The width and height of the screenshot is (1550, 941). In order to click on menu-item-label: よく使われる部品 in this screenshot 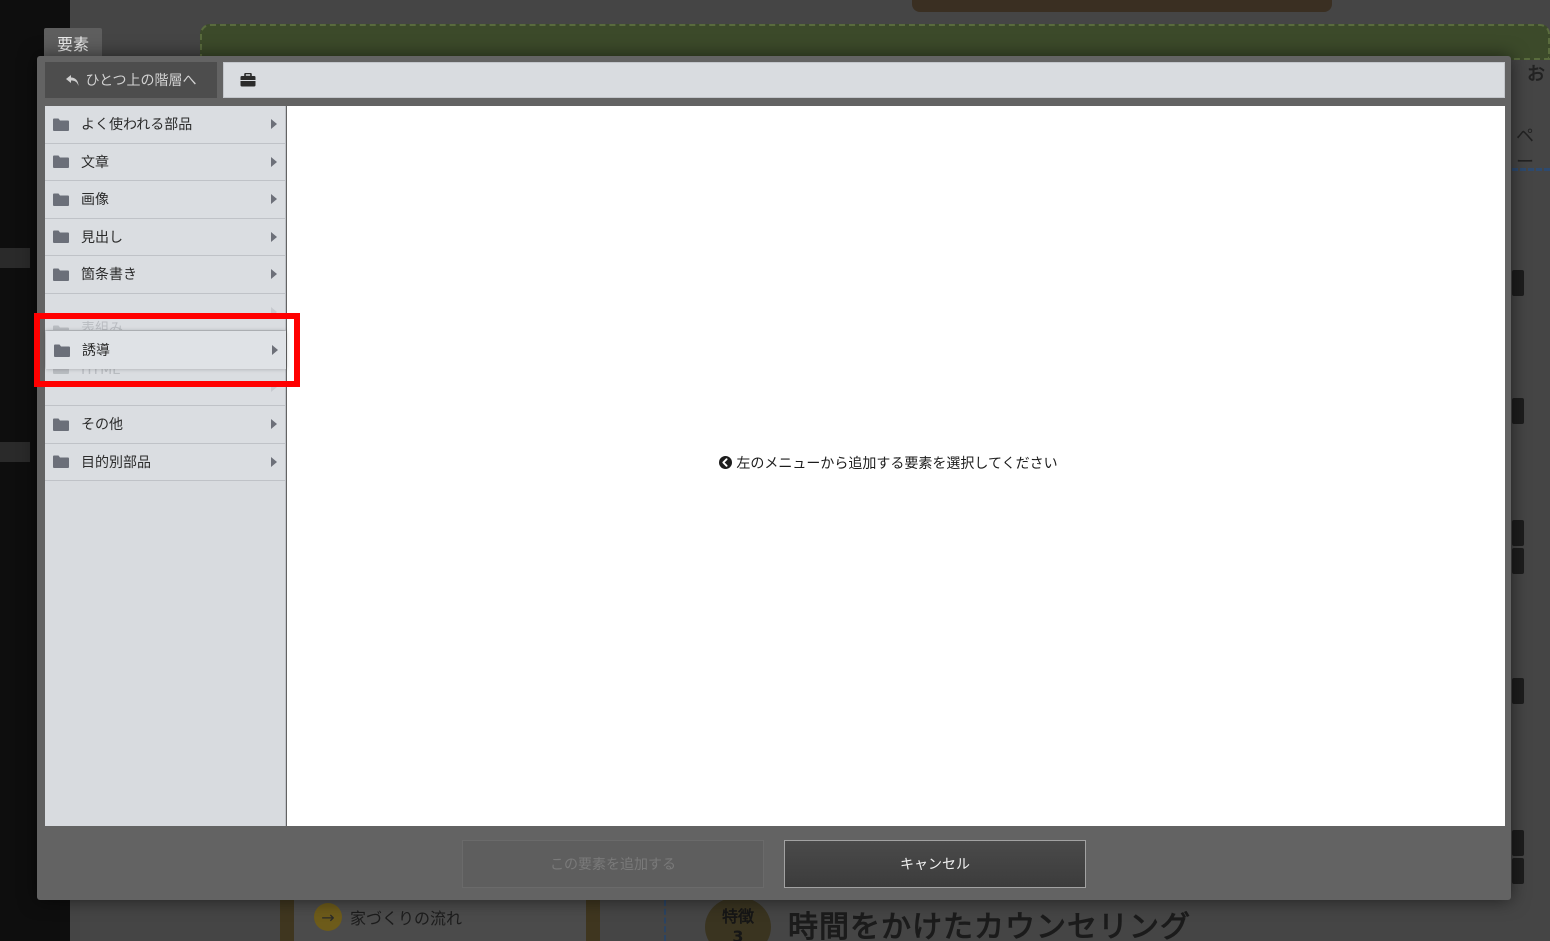, I will do `click(137, 125)`.